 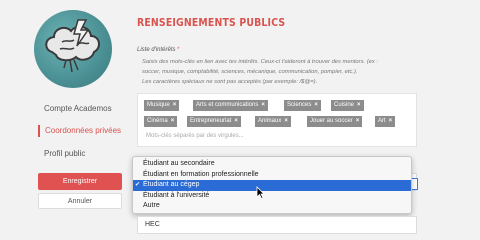 What do you see at coordinates (260, 192) in the screenshot?
I see `mouse-cursor-icon` at bounding box center [260, 192].